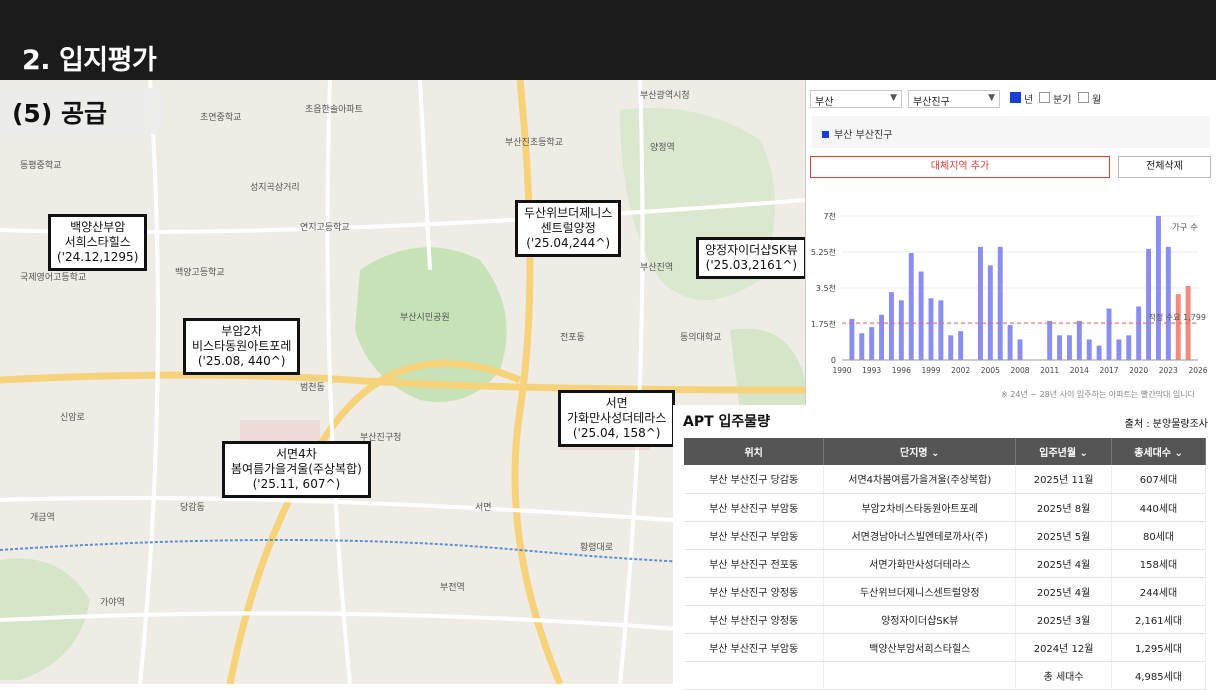 This screenshot has width=1216, height=690. Describe the element at coordinates (1138, 370) in the screenshot. I see `x-tick-label: 2020` at that location.